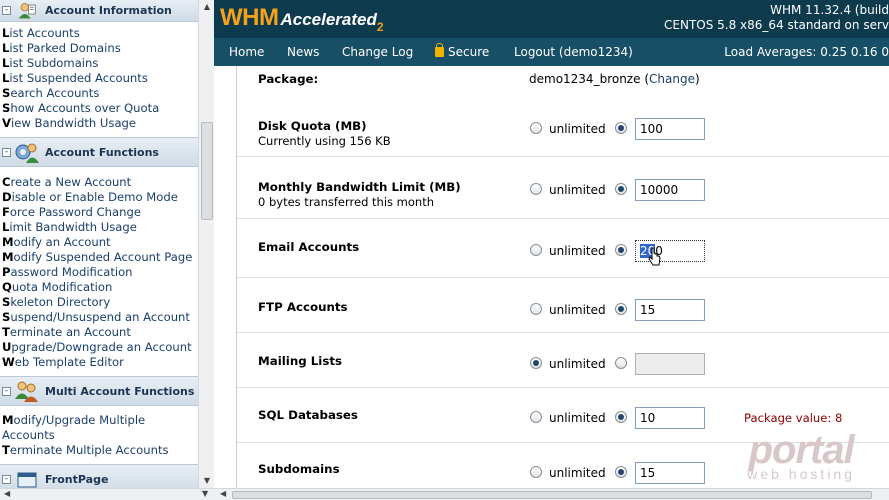 This screenshot has width=889, height=500. I want to click on email-value-radio, so click(621, 250).